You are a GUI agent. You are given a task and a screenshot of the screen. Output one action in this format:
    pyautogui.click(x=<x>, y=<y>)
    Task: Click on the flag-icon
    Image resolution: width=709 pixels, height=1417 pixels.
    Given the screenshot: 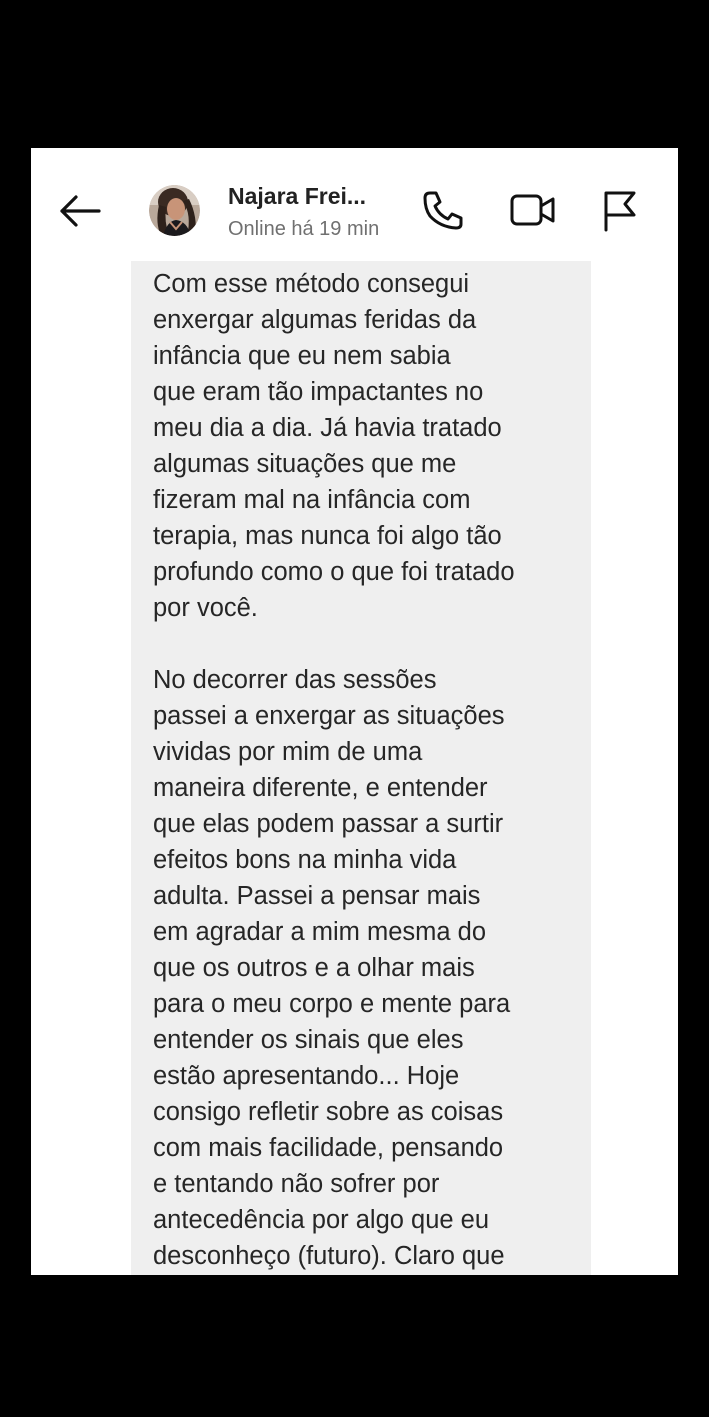 What is the action you would take?
    pyautogui.click(x=620, y=211)
    